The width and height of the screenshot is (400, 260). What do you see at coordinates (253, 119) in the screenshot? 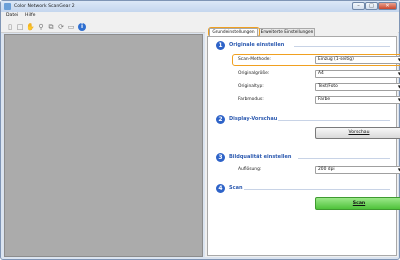
I see `section-title: Display-Vorschau` at bounding box center [253, 119].